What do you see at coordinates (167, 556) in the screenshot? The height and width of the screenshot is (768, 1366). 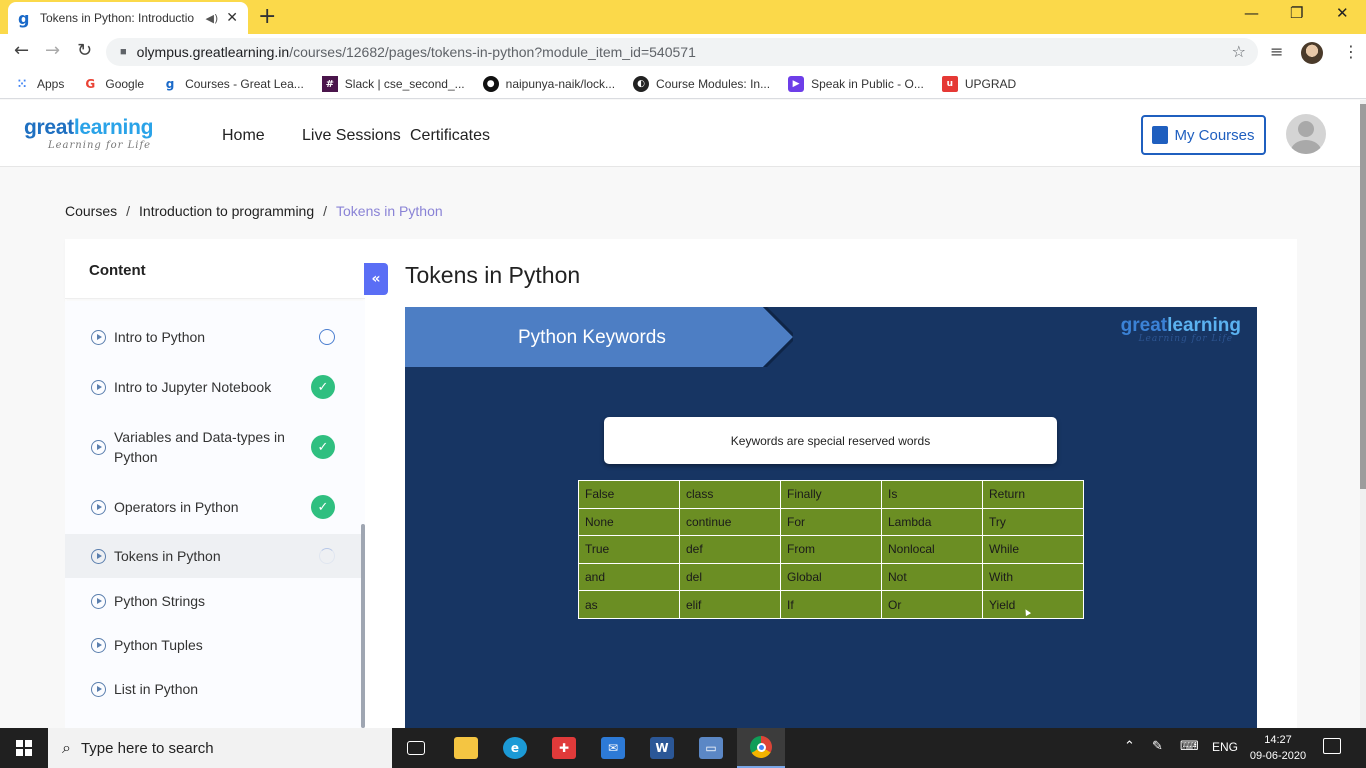 I see `sidebar-item-label: Tokens in Python` at bounding box center [167, 556].